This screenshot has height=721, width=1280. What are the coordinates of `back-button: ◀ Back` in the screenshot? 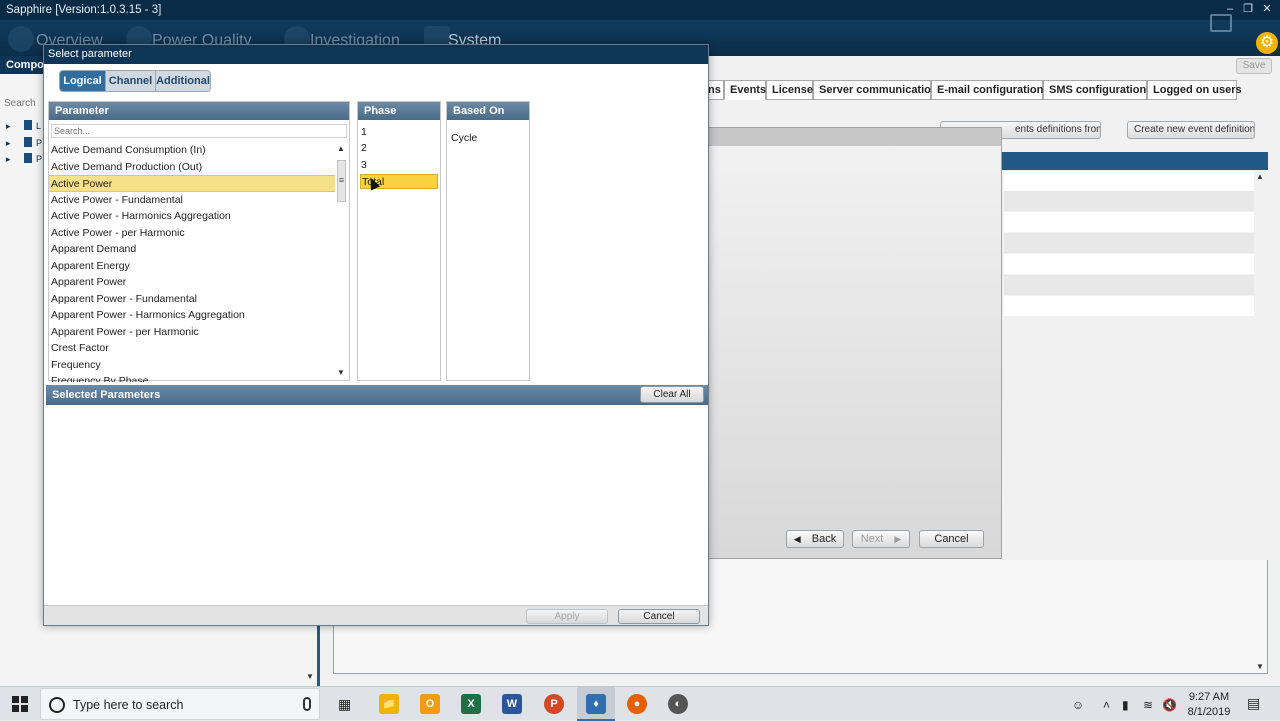 It's located at (815, 539).